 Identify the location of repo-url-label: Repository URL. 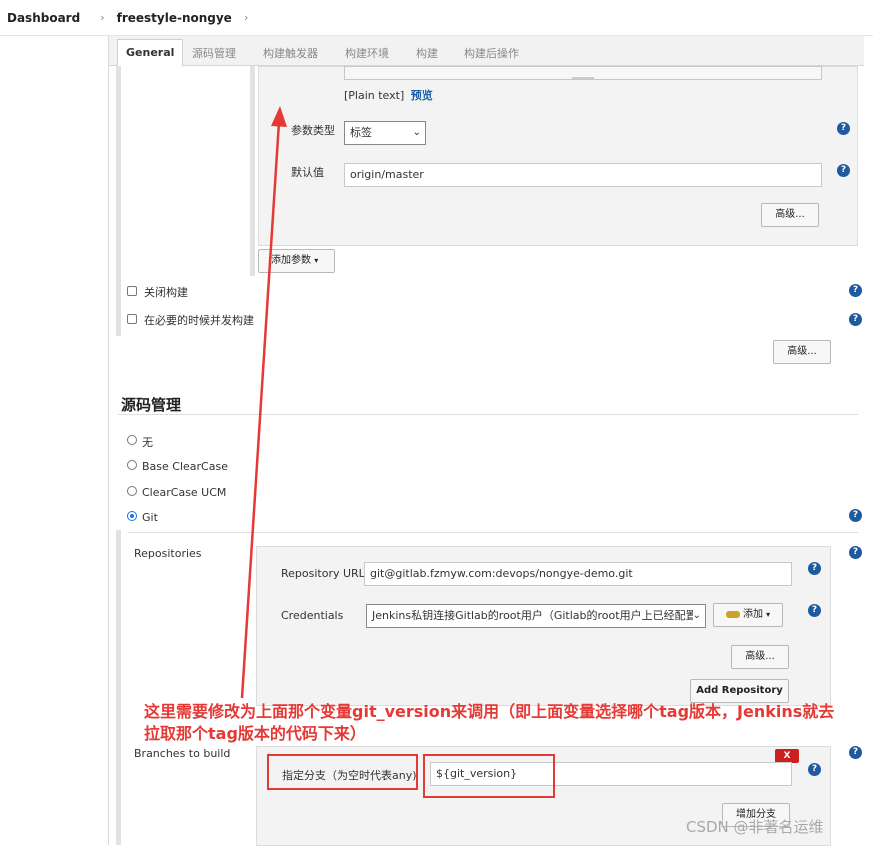
(323, 573).